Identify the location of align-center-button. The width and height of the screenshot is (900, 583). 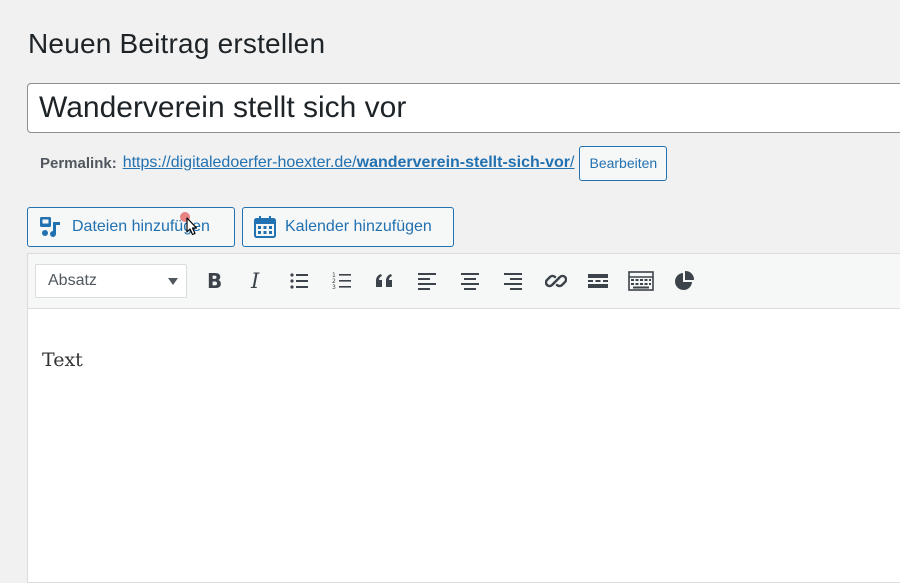
(470, 281).